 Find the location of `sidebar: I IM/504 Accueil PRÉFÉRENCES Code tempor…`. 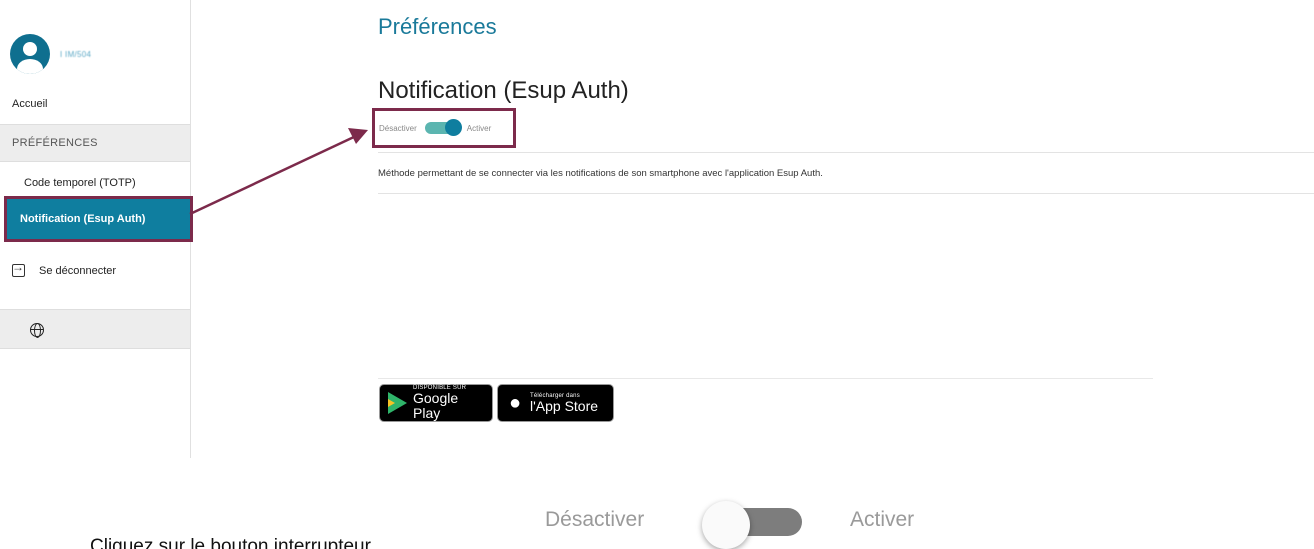

sidebar: I IM/504 Accueil PRÉFÉRENCES Code tempor… is located at coordinates (96, 229).